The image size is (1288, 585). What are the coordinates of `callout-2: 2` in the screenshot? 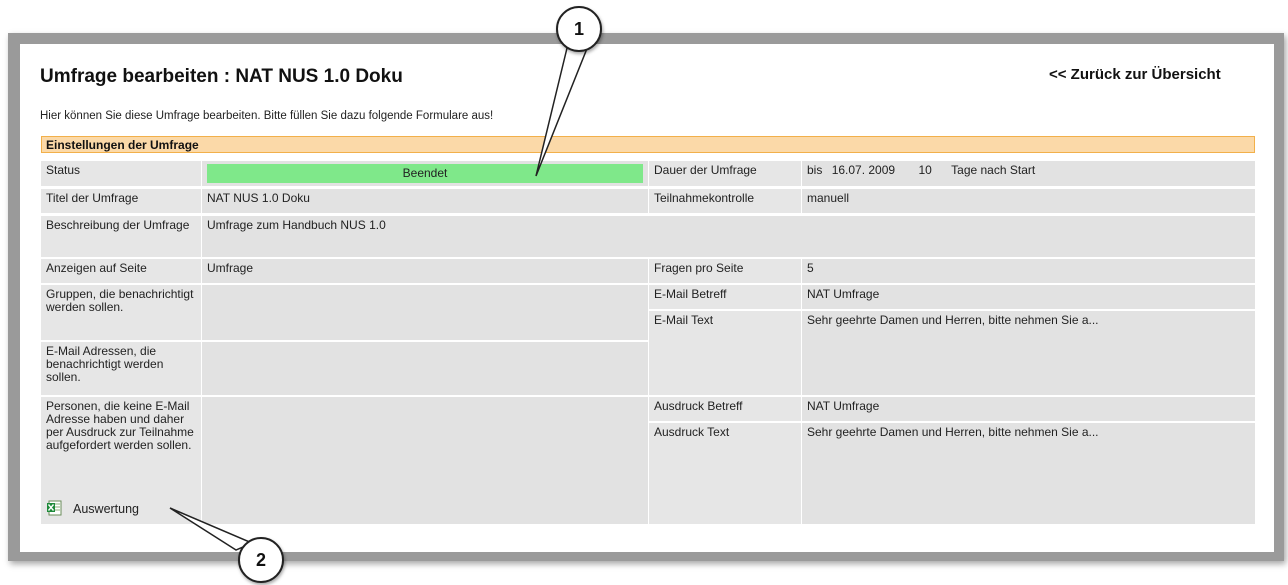 It's located at (261, 560).